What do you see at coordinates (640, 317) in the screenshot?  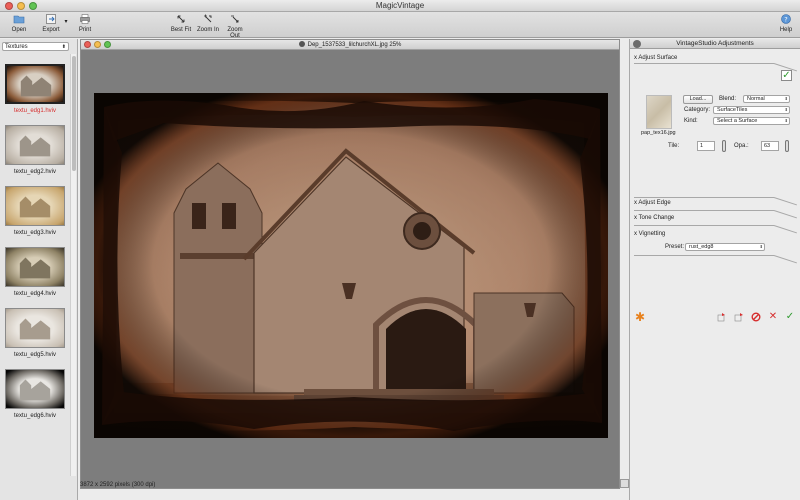 I see `randomize-asterisk-icon: ✱` at bounding box center [640, 317].